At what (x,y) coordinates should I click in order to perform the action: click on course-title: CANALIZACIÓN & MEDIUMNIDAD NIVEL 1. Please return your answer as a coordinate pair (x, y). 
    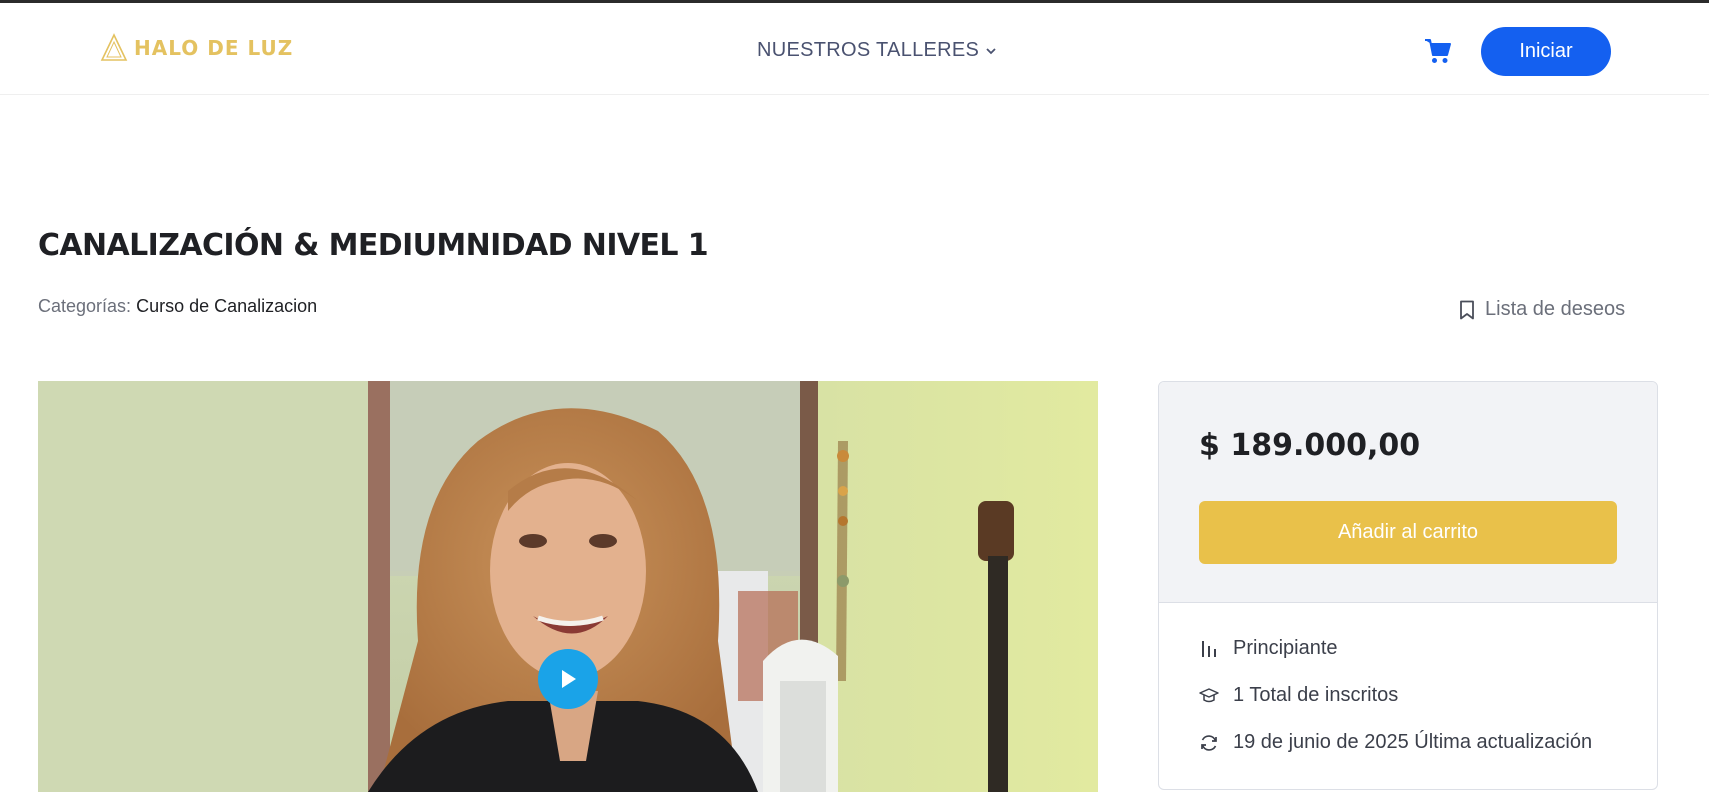
    Looking at the image, I should click on (373, 245).